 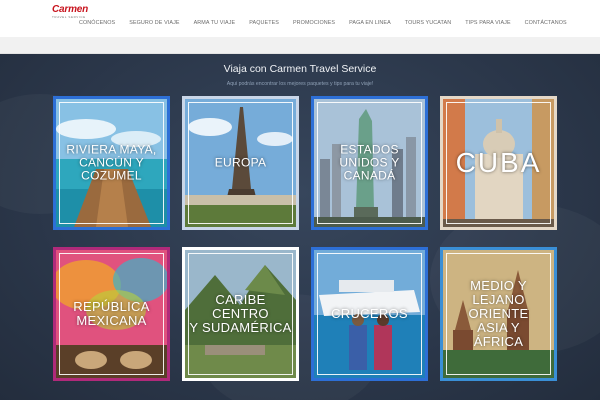 I want to click on destination-card-medio-lejano-oriente: MEDIO Y LEJANO ORIENTE ASIA Y ÁFRICA, so click(x=498, y=314).